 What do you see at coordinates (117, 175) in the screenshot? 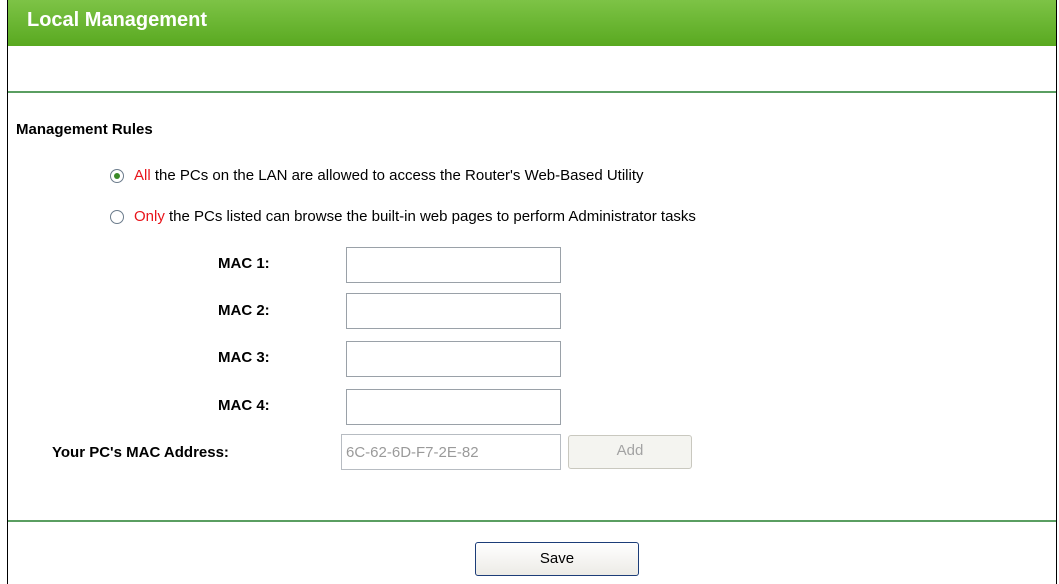
I see `radio-all-pcs` at bounding box center [117, 175].